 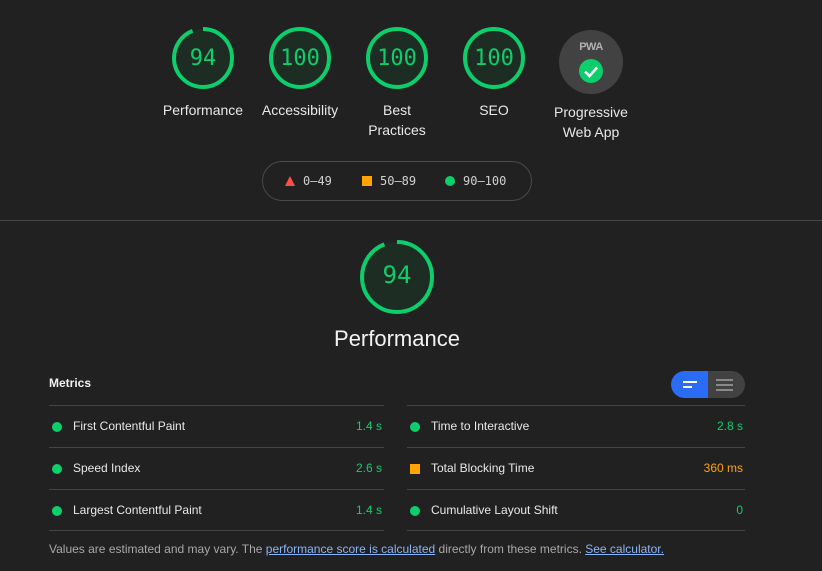 I want to click on performance-gauge: 94, so click(x=397, y=277).